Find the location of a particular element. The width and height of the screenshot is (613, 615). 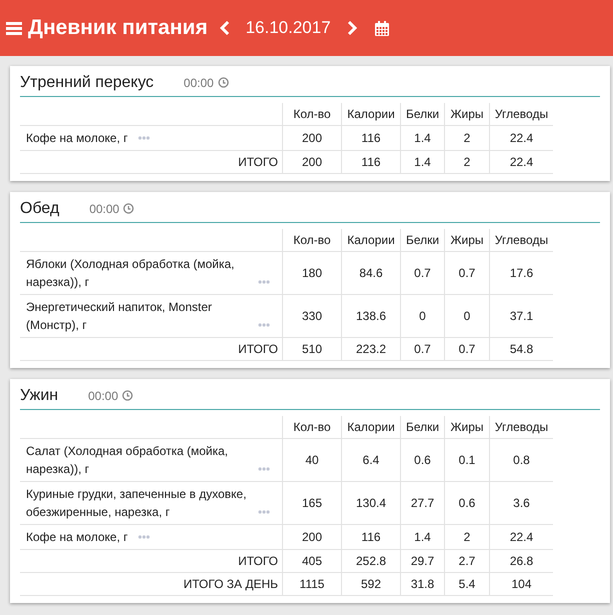

table-cell: 26.8 is located at coordinates (521, 561).